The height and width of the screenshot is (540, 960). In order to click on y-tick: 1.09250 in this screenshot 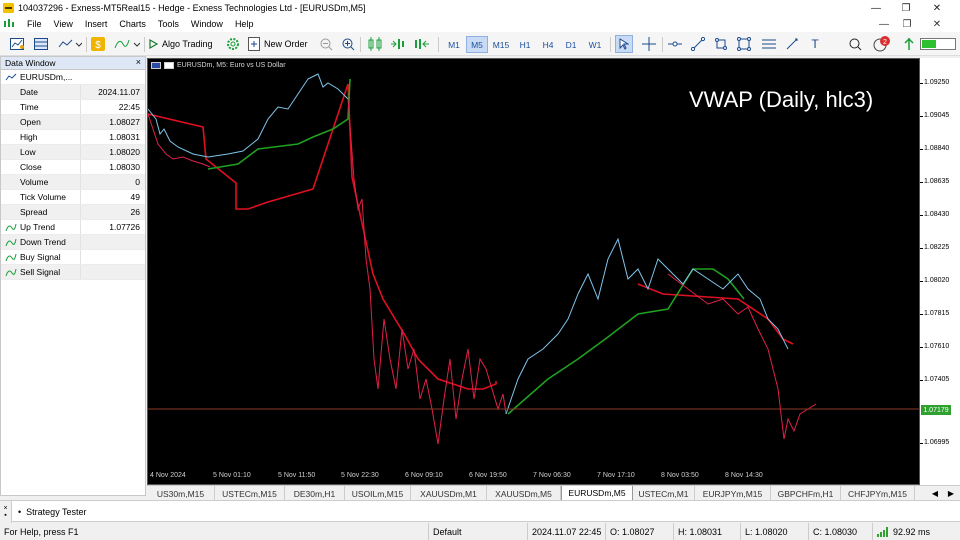, I will do `click(937, 82)`.